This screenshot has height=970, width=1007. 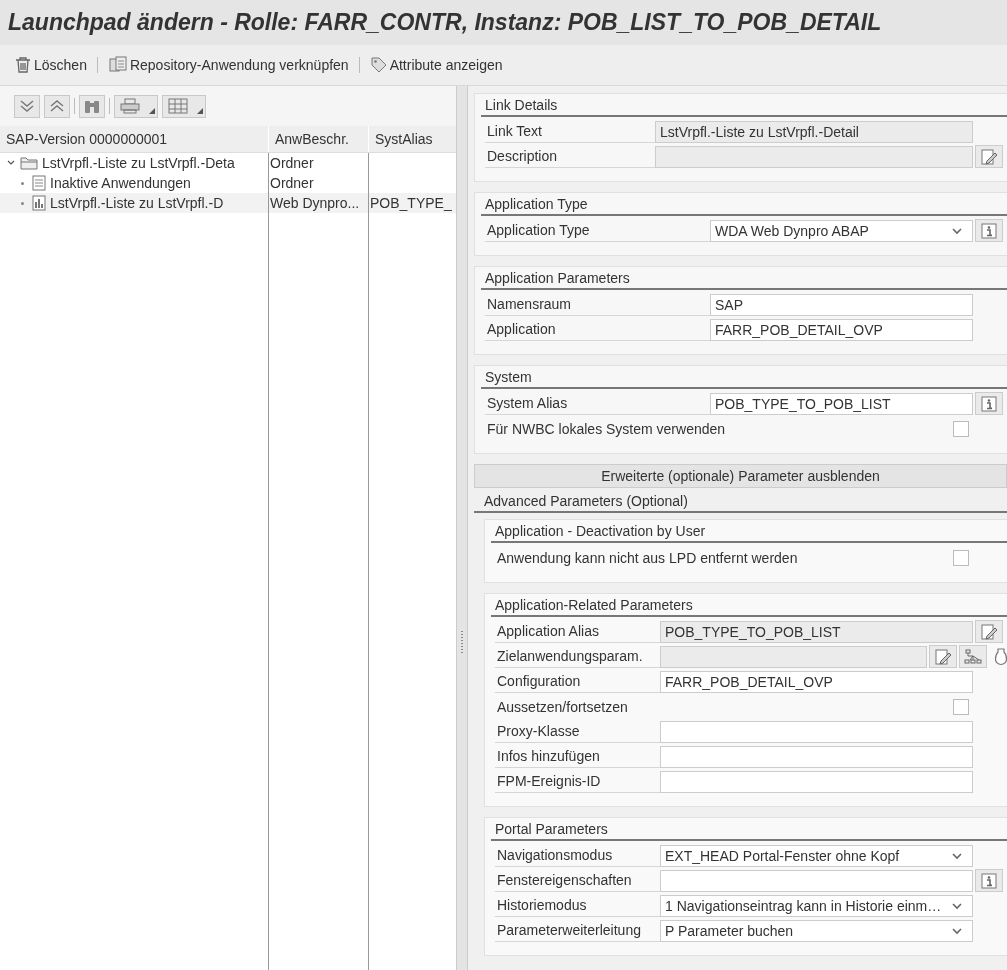 What do you see at coordinates (29, 163) in the screenshot?
I see `folder-icon` at bounding box center [29, 163].